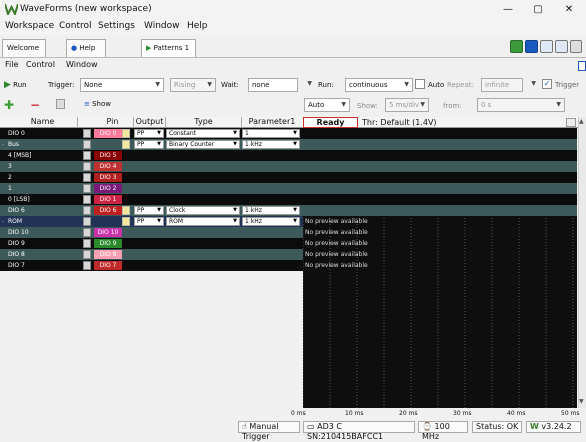 The height and width of the screenshot is (442, 586). What do you see at coordinates (497, 427) in the screenshot?
I see `status-button: Status: OK` at bounding box center [497, 427].